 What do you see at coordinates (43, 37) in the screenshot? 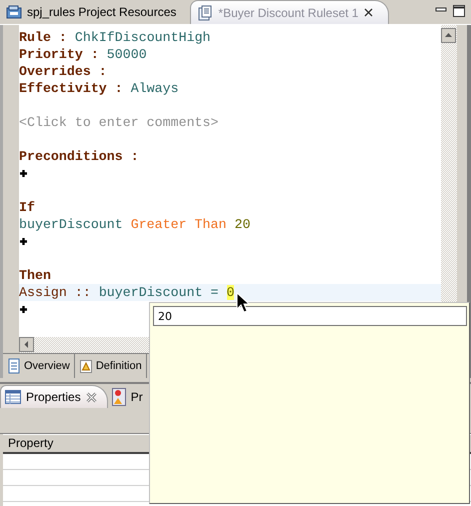
I see `keyword-text: Rule :` at bounding box center [43, 37].